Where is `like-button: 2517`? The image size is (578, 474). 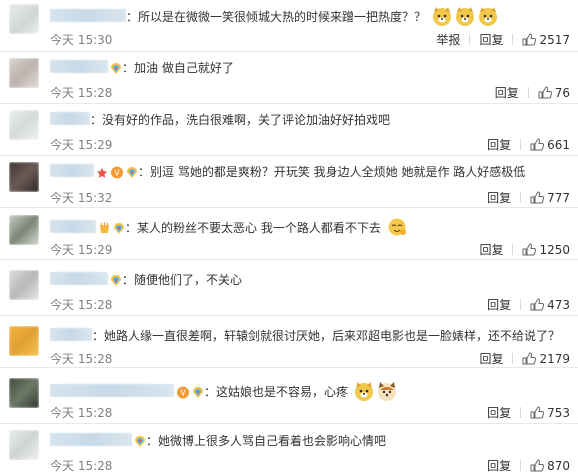 like-button: 2517 is located at coordinates (546, 40).